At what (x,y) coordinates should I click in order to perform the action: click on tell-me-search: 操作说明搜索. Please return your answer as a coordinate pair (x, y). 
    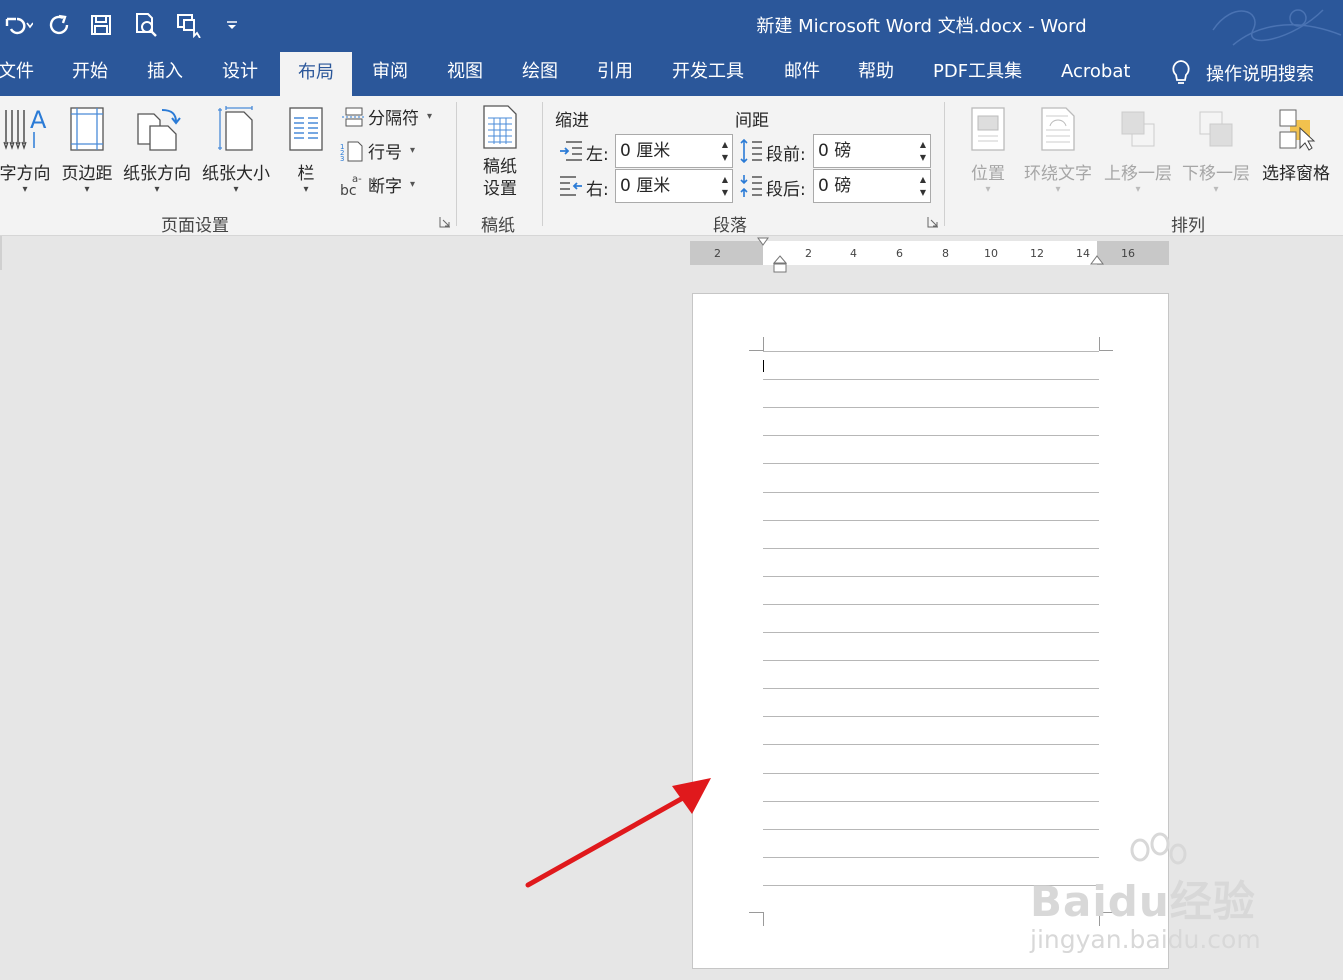
    Looking at the image, I should click on (1242, 73).